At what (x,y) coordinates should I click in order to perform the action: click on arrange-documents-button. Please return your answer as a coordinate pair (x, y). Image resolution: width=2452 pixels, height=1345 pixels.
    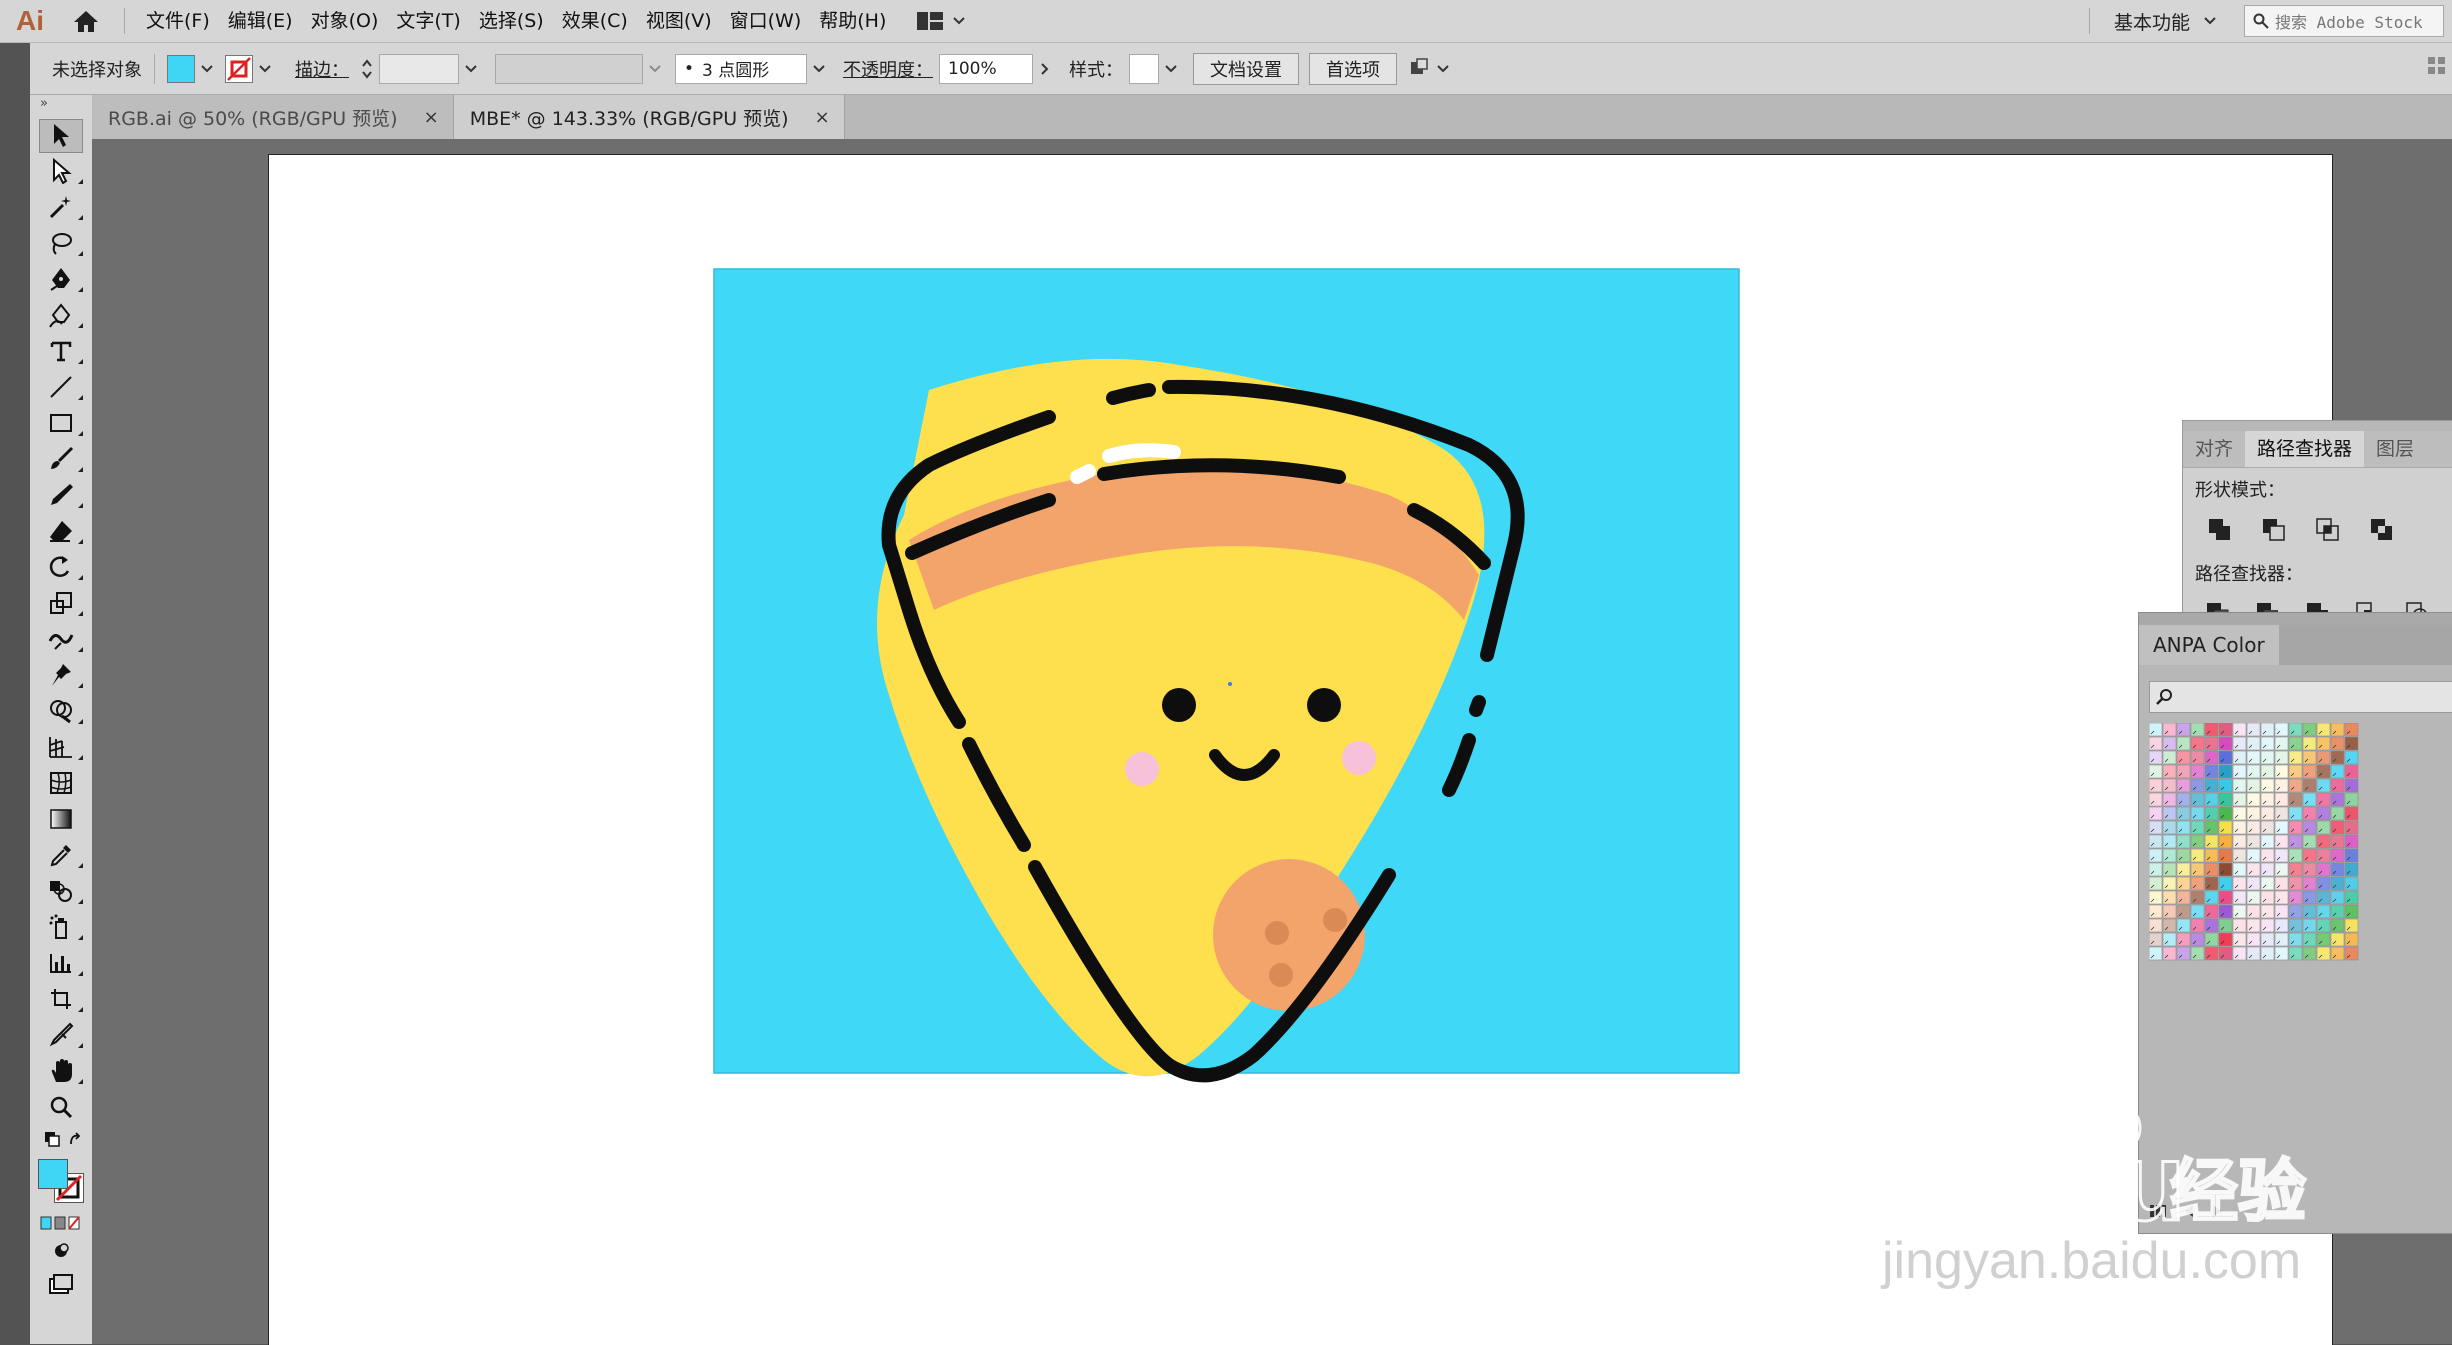
    Looking at the image, I should click on (941, 21).